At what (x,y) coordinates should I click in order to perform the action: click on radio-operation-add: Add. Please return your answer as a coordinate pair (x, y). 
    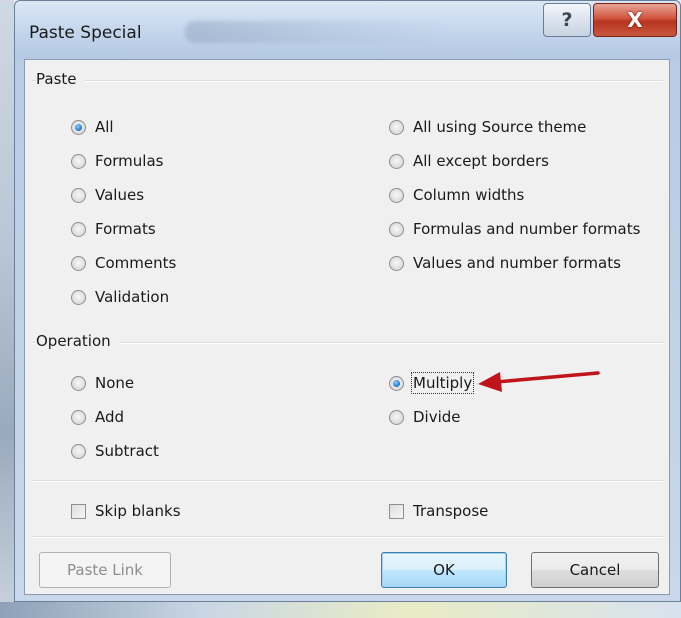
    Looking at the image, I should click on (97, 417).